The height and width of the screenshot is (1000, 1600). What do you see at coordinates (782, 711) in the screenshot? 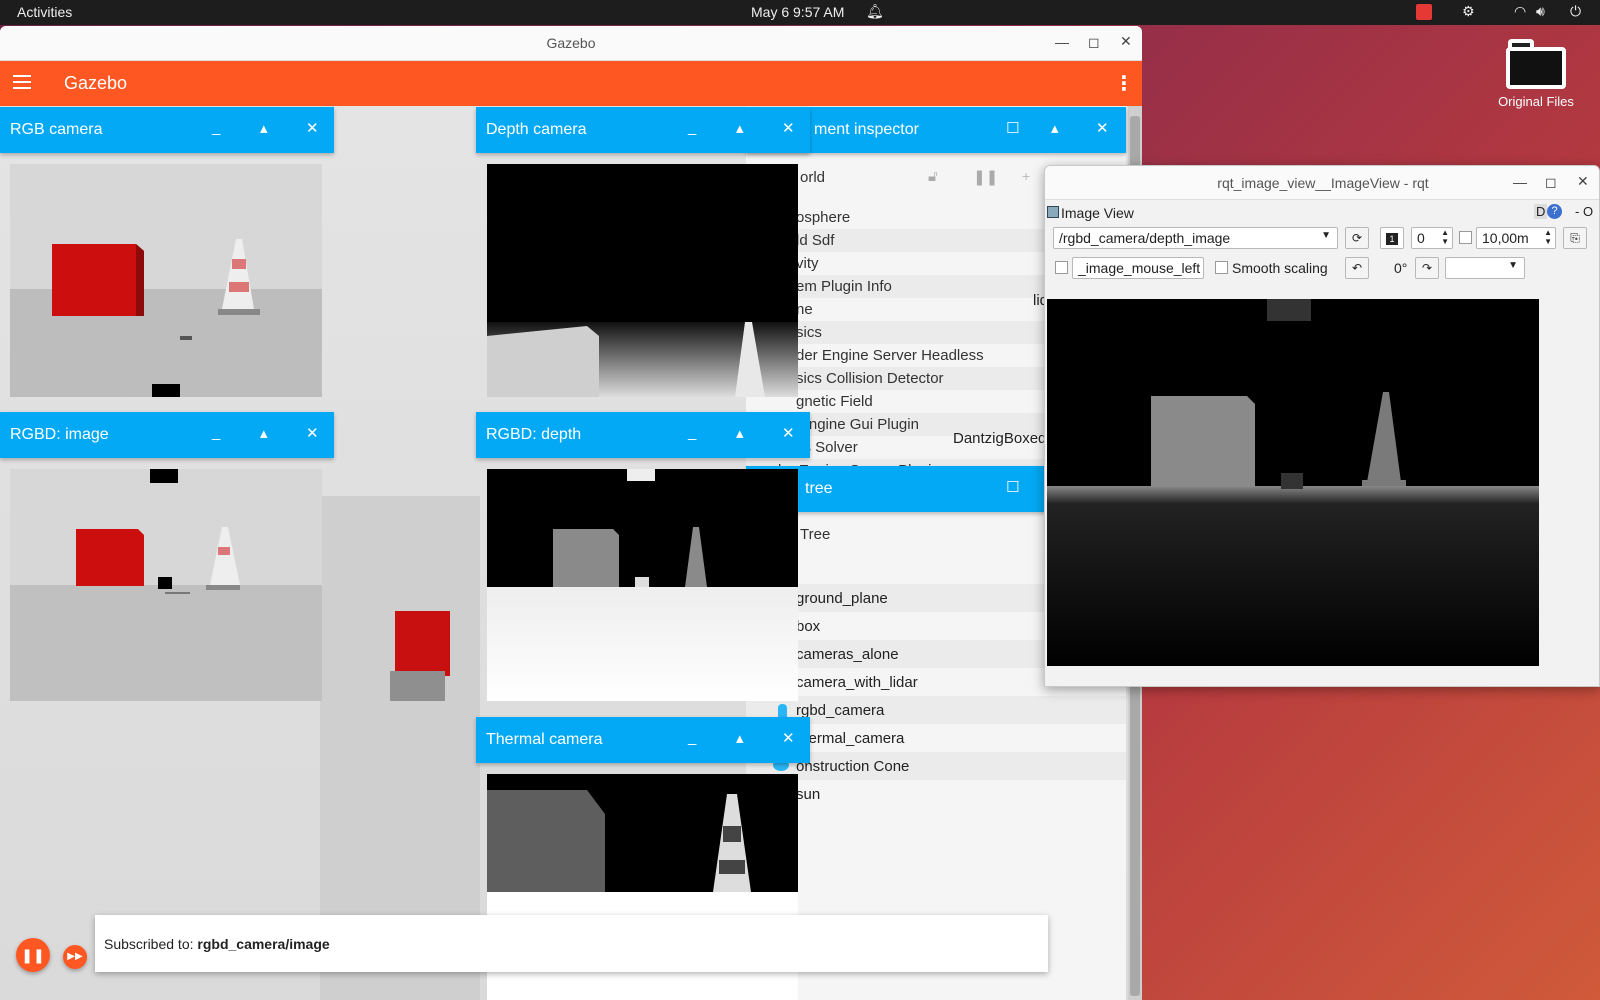
I see `model-icon` at bounding box center [782, 711].